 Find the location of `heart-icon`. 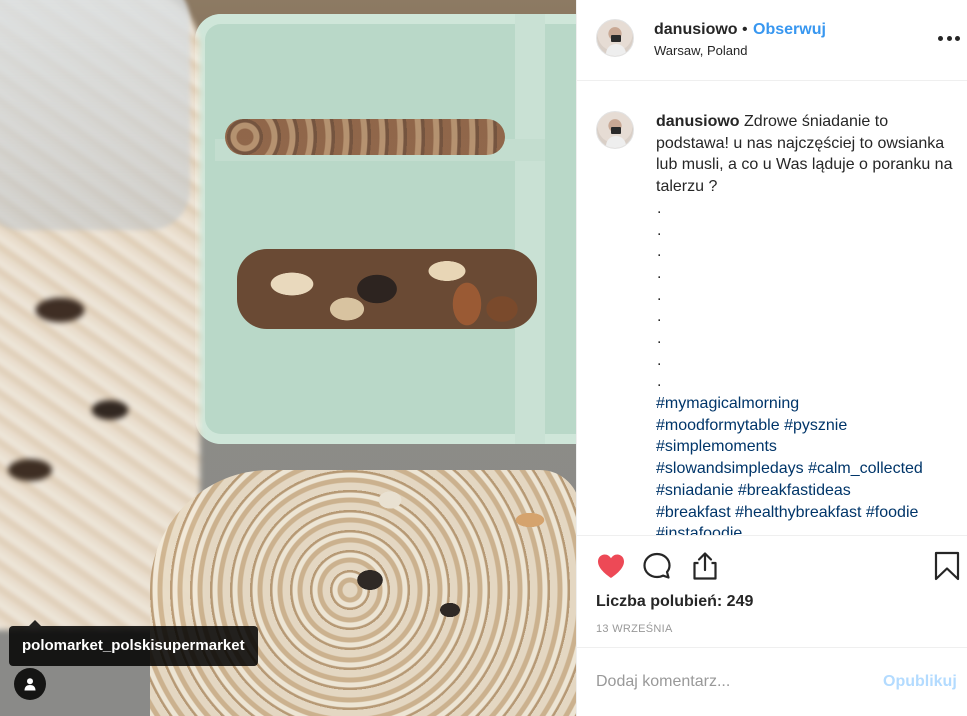

heart-icon is located at coordinates (611, 566).